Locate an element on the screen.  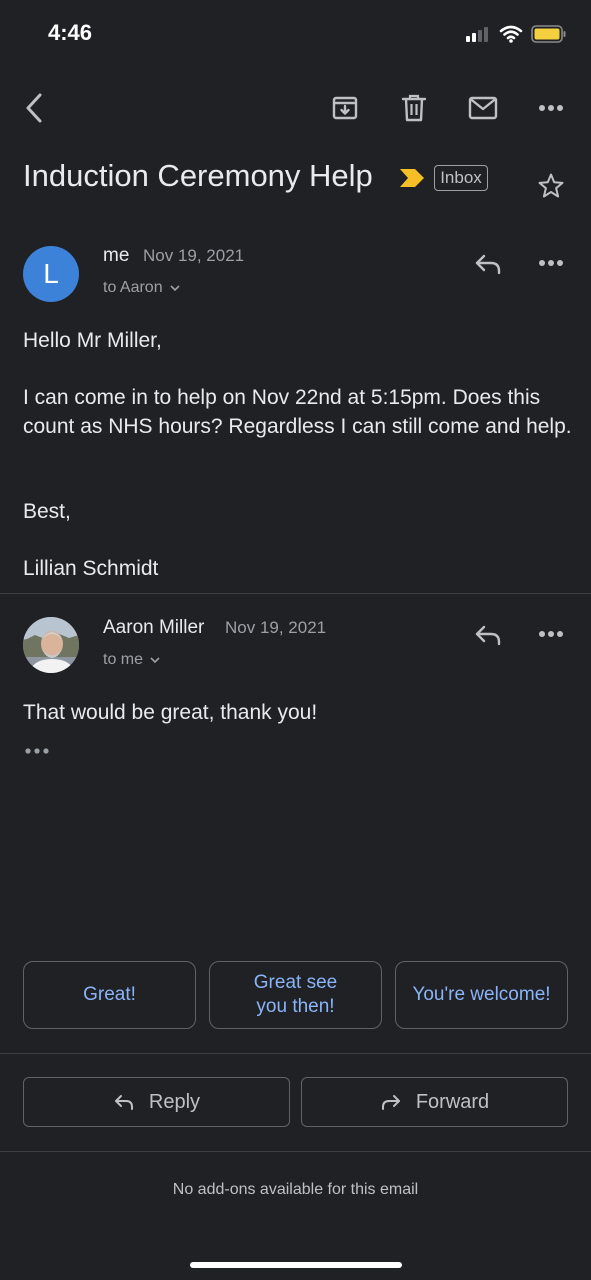
star-button is located at coordinates (551, 186).